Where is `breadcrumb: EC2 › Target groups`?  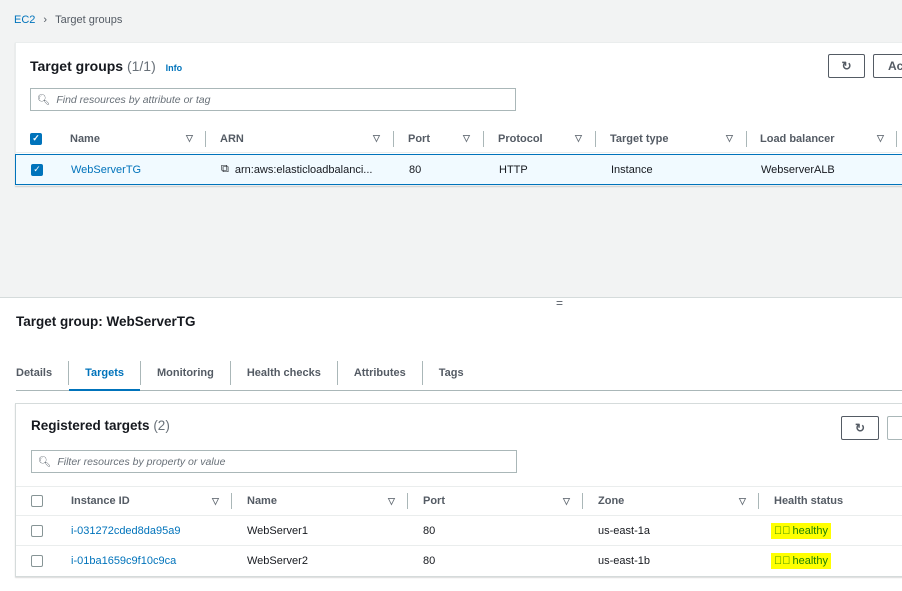
breadcrumb: EC2 › Target groups is located at coordinates (68, 20).